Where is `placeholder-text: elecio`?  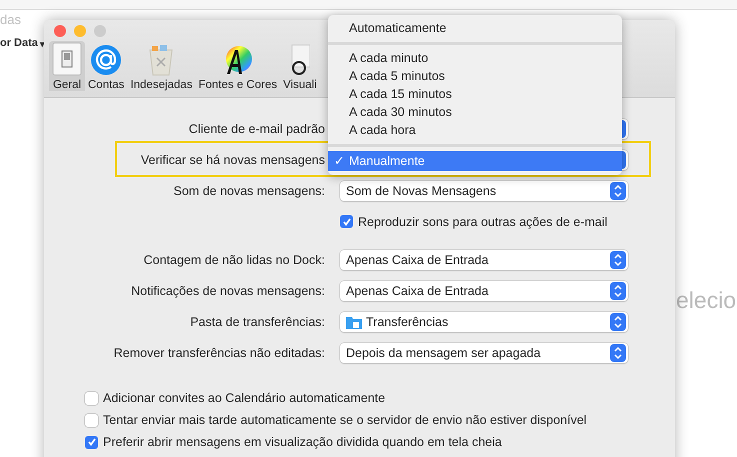
placeholder-text: elecio is located at coordinates (706, 300).